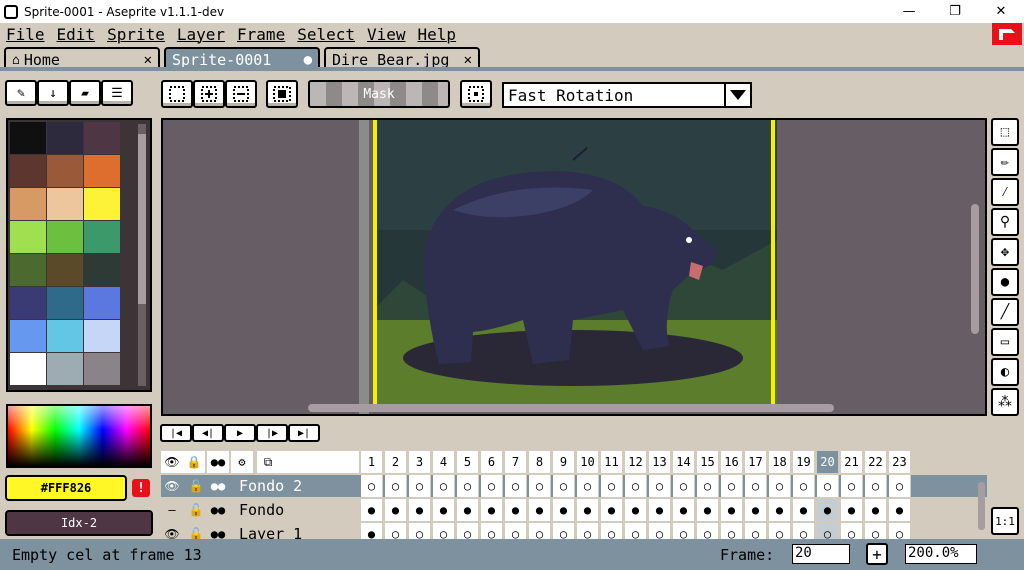  What do you see at coordinates (780, 462) in the screenshot?
I see `frame-header: 18` at bounding box center [780, 462].